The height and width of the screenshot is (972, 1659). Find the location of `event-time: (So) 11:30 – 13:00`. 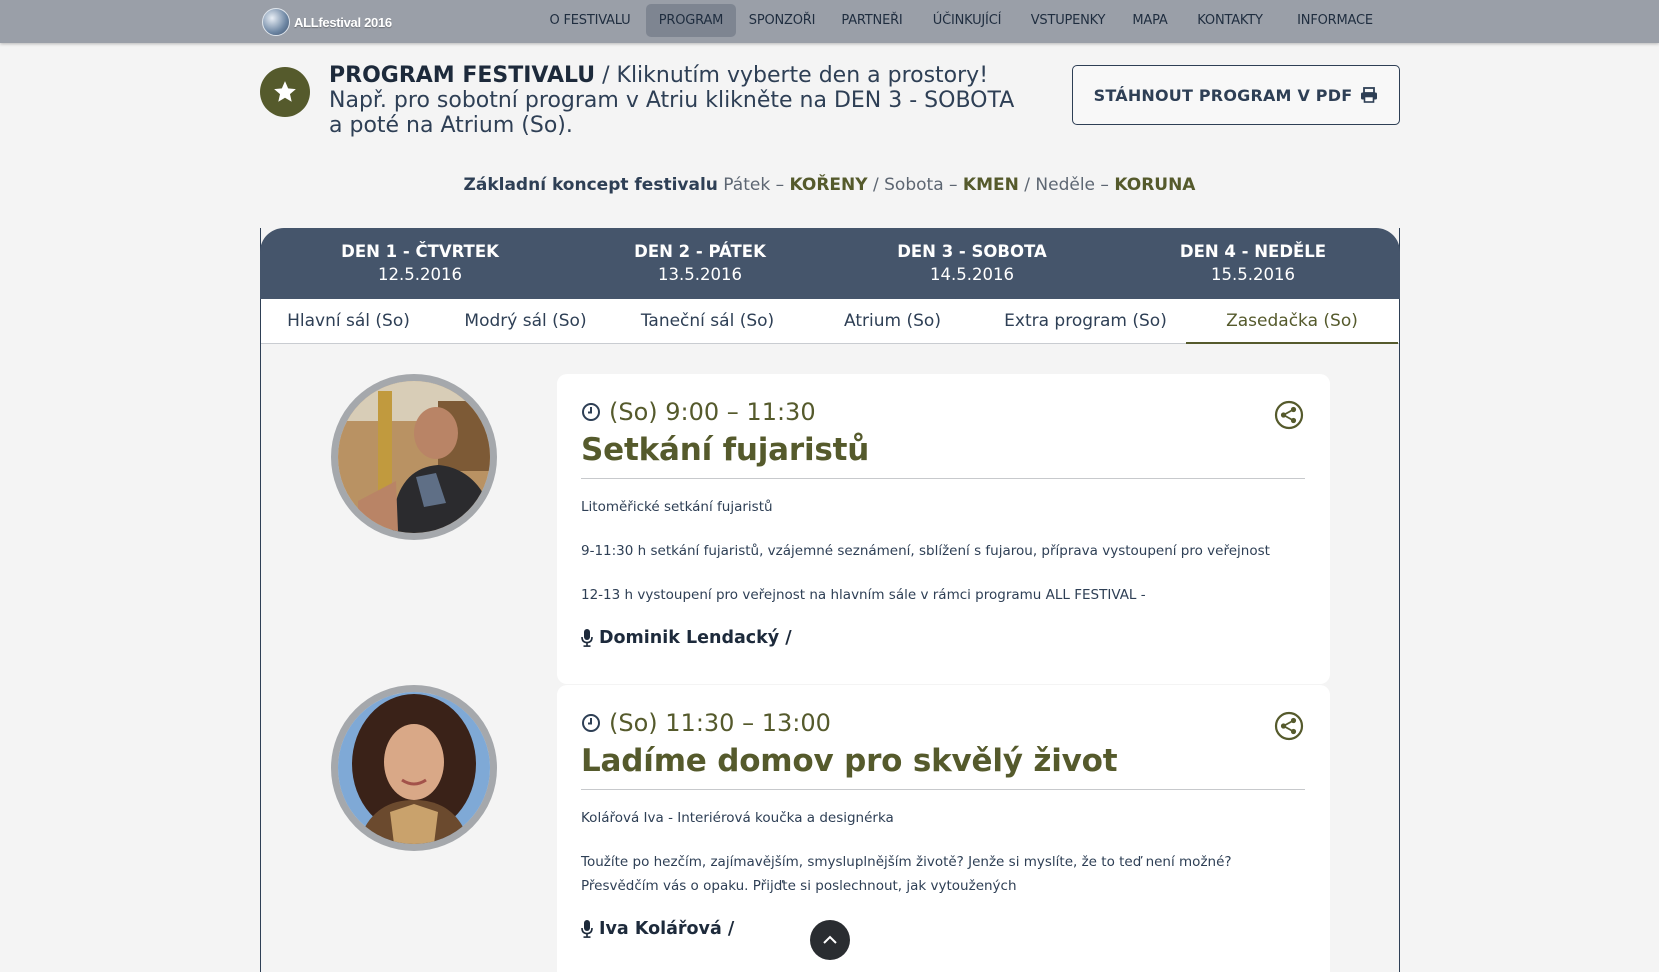

event-time: (So) 11:30 – 13:00 is located at coordinates (706, 723).